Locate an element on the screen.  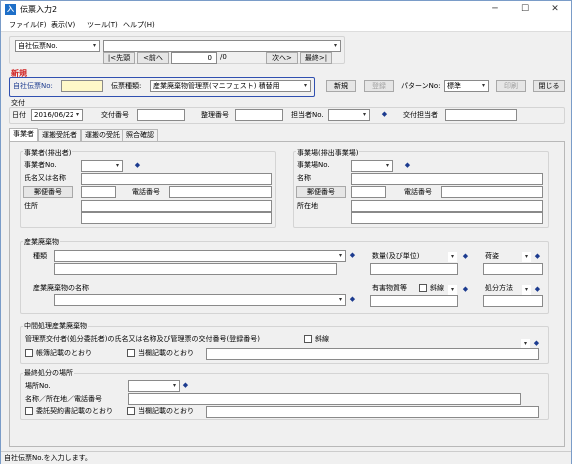
intermediate-section-title: 中間処理産業廃棄物 is located at coordinates (55, 326).